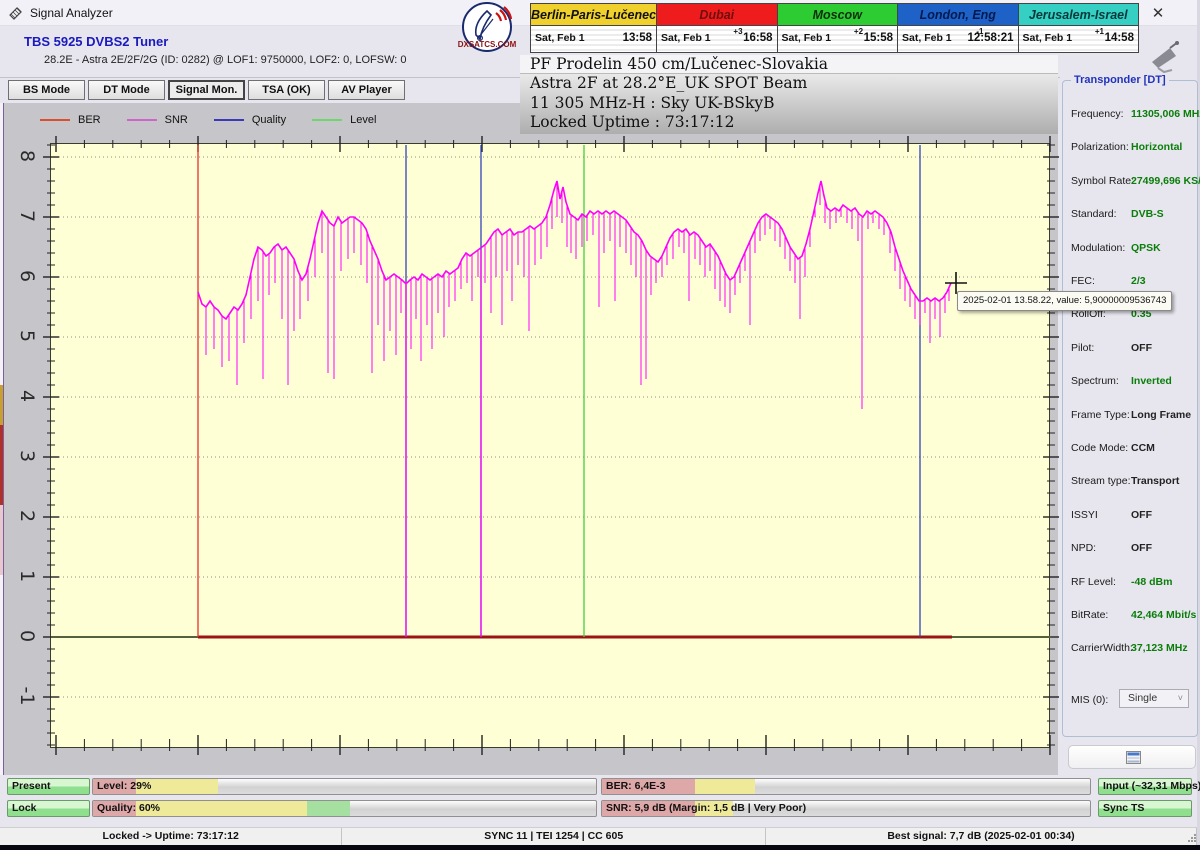 The image size is (1200, 850). Describe the element at coordinates (1084, 514) in the screenshot. I see `transponder-label: ISSYI` at that location.